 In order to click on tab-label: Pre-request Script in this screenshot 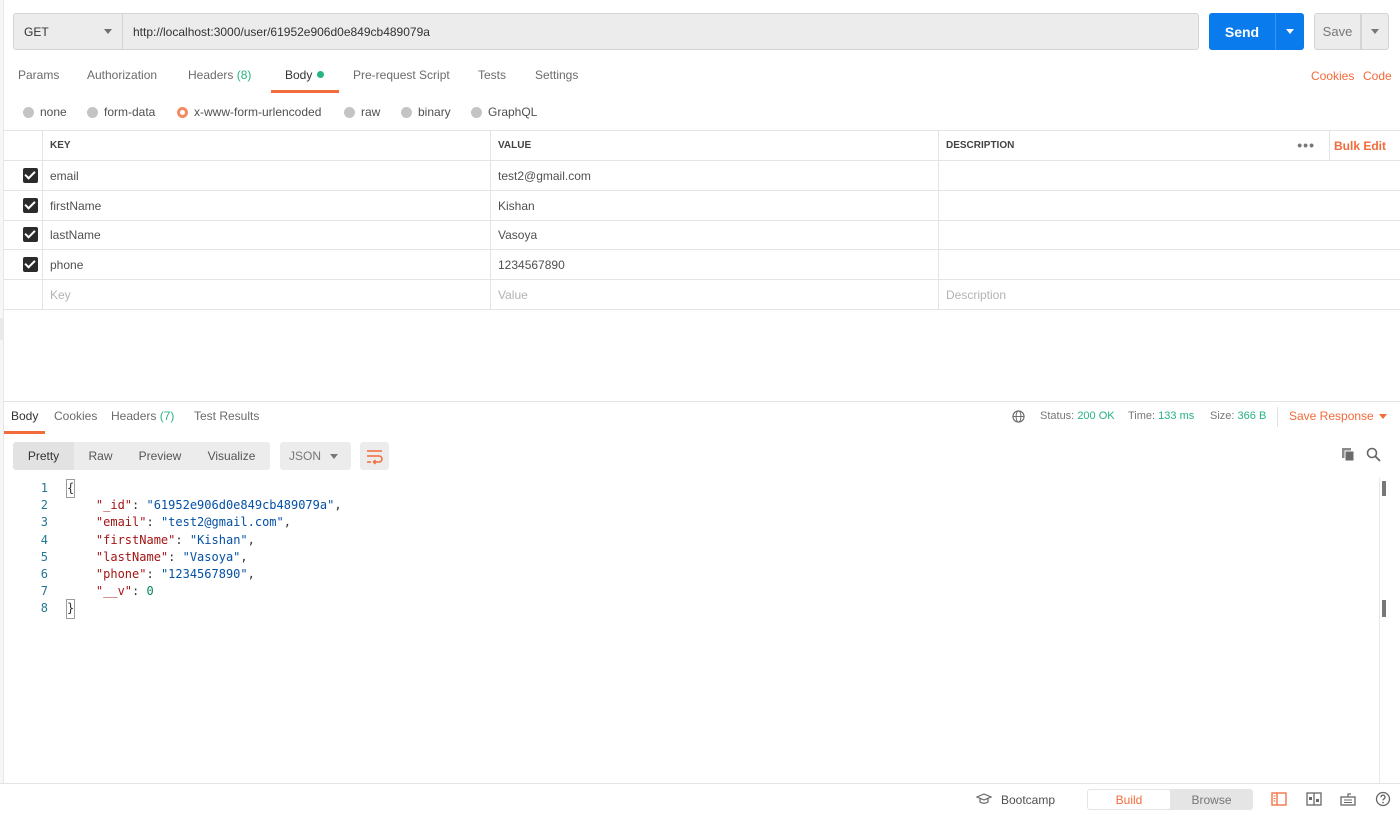, I will do `click(401, 75)`.